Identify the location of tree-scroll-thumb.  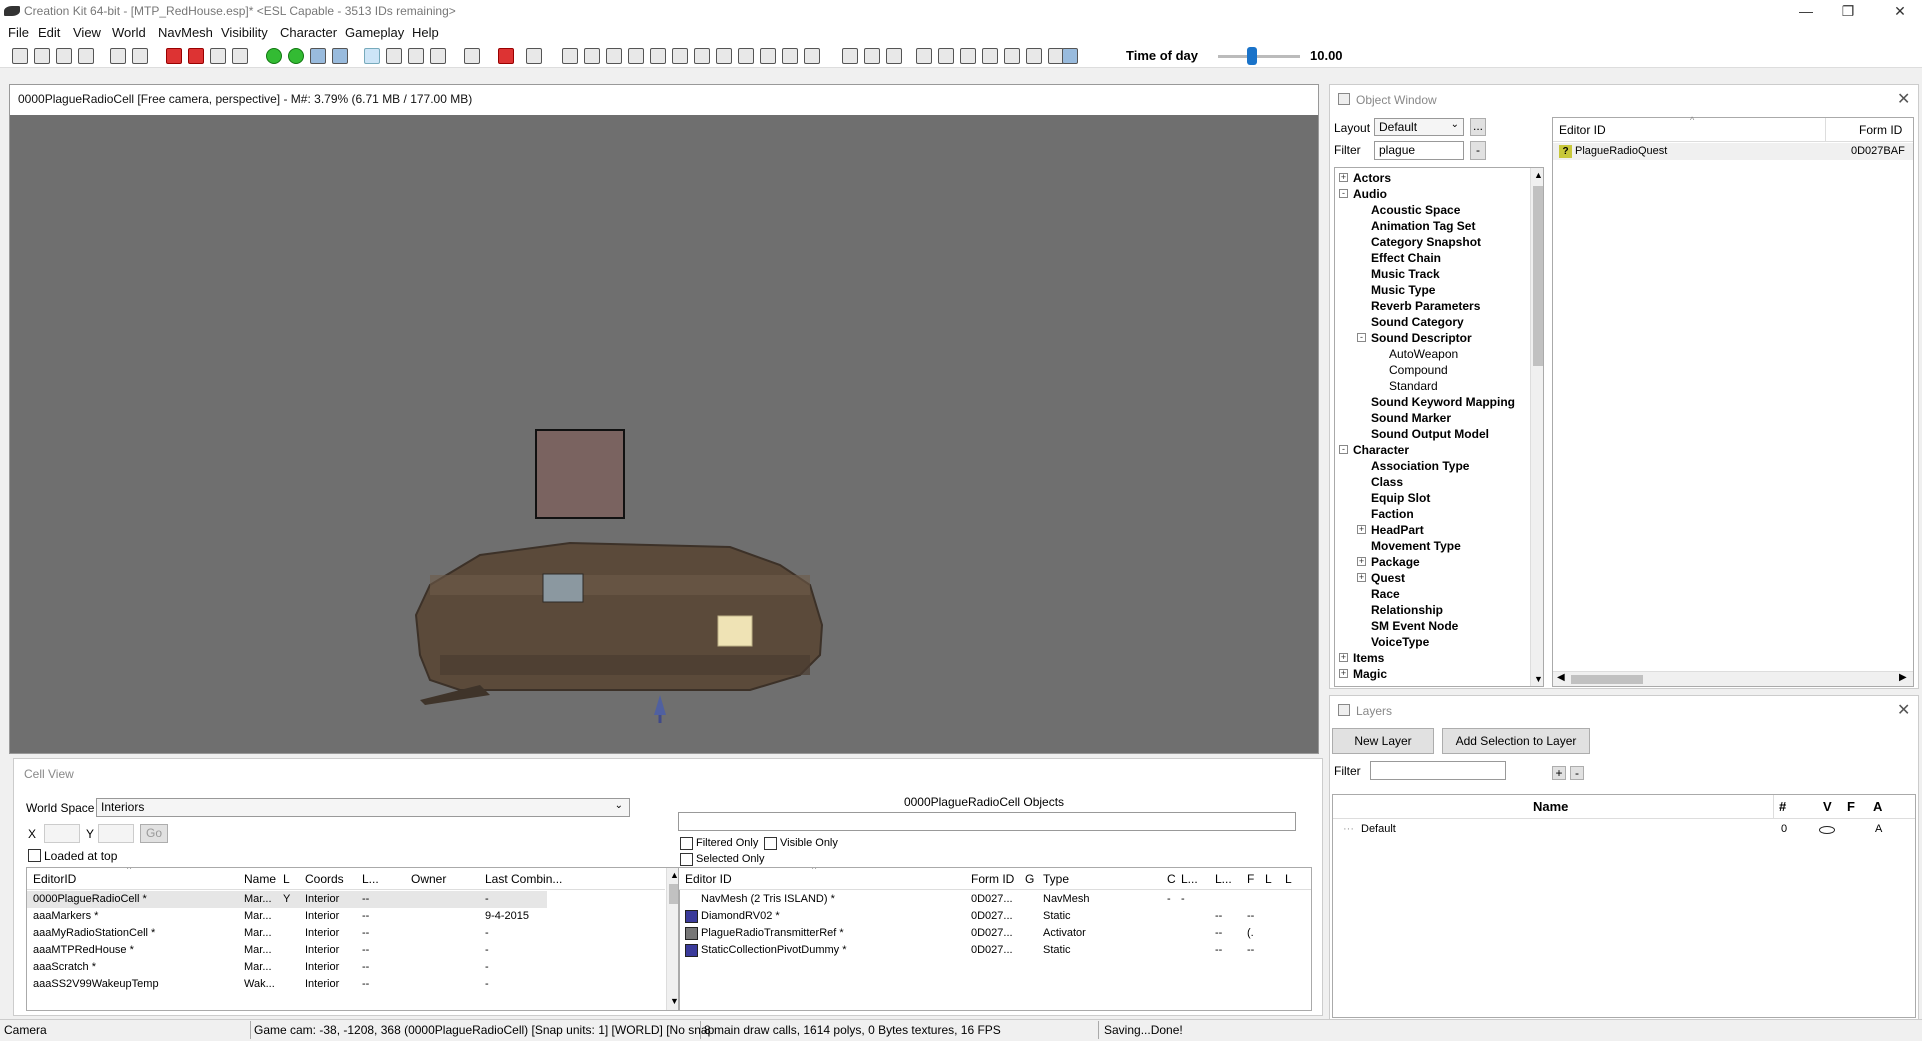
(1538, 276).